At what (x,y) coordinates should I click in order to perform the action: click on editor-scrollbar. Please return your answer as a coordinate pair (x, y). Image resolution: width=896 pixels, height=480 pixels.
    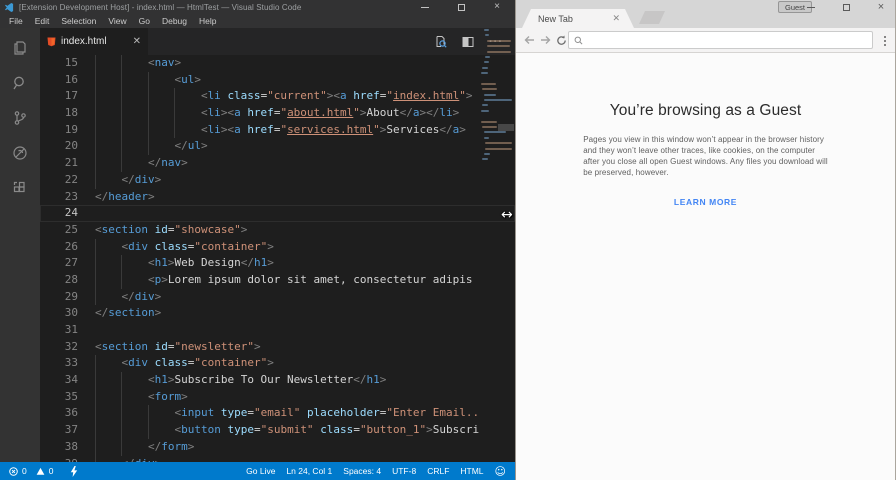
    Looking at the image, I should click on (506, 127).